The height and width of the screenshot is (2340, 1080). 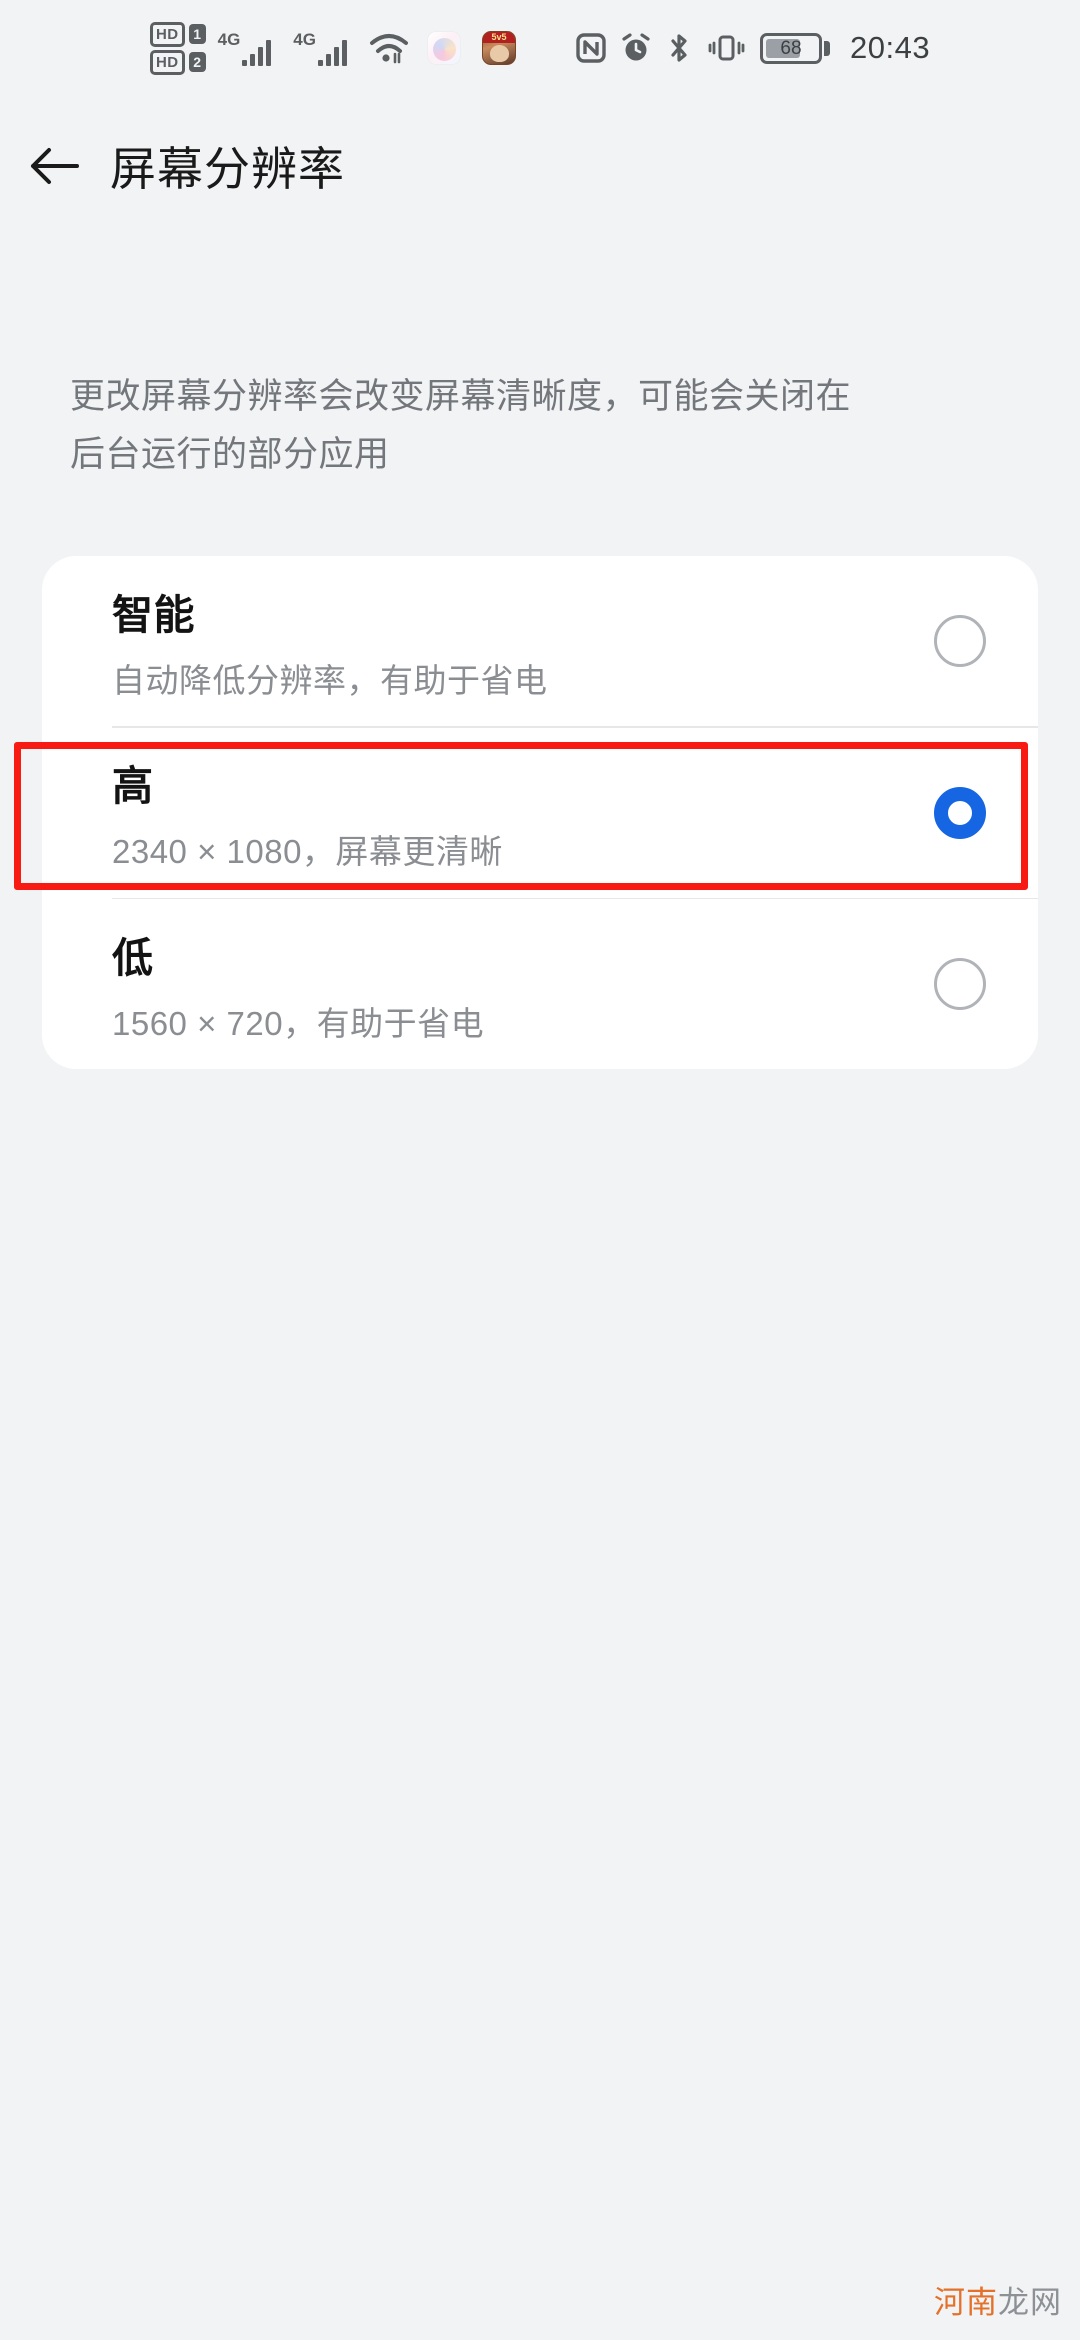 I want to click on hd2-label: HD, so click(x=167, y=62).